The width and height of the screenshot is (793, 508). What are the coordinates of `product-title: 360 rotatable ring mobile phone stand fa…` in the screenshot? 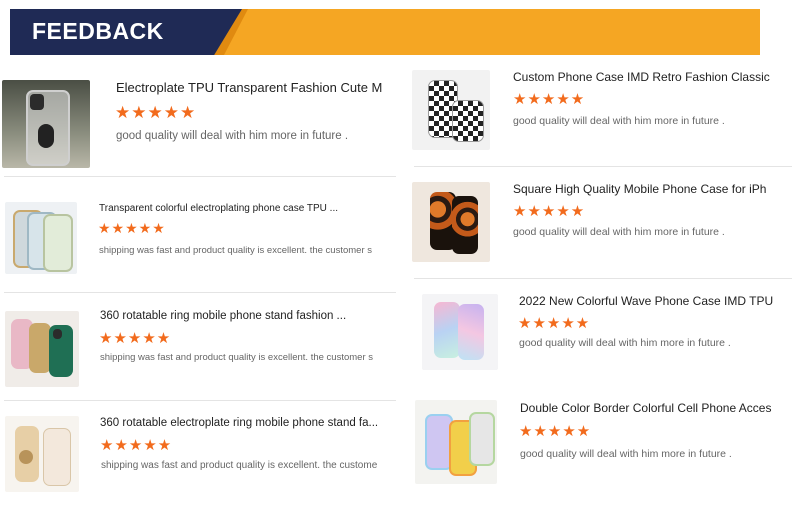 It's located at (250, 316).